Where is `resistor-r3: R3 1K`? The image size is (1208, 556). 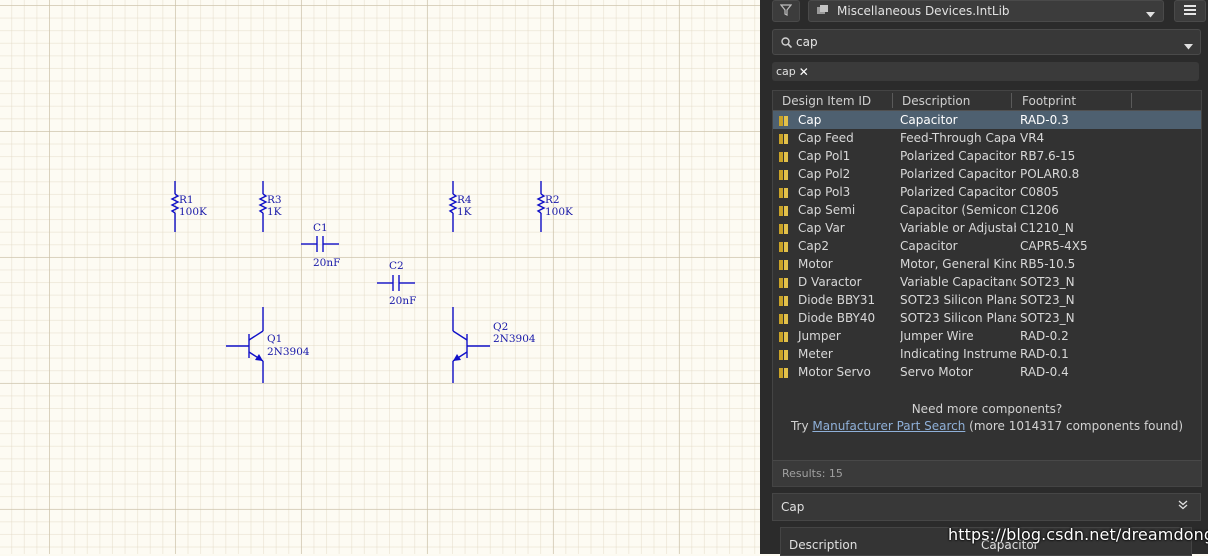 resistor-r3: R3 1K is located at coordinates (270, 206).